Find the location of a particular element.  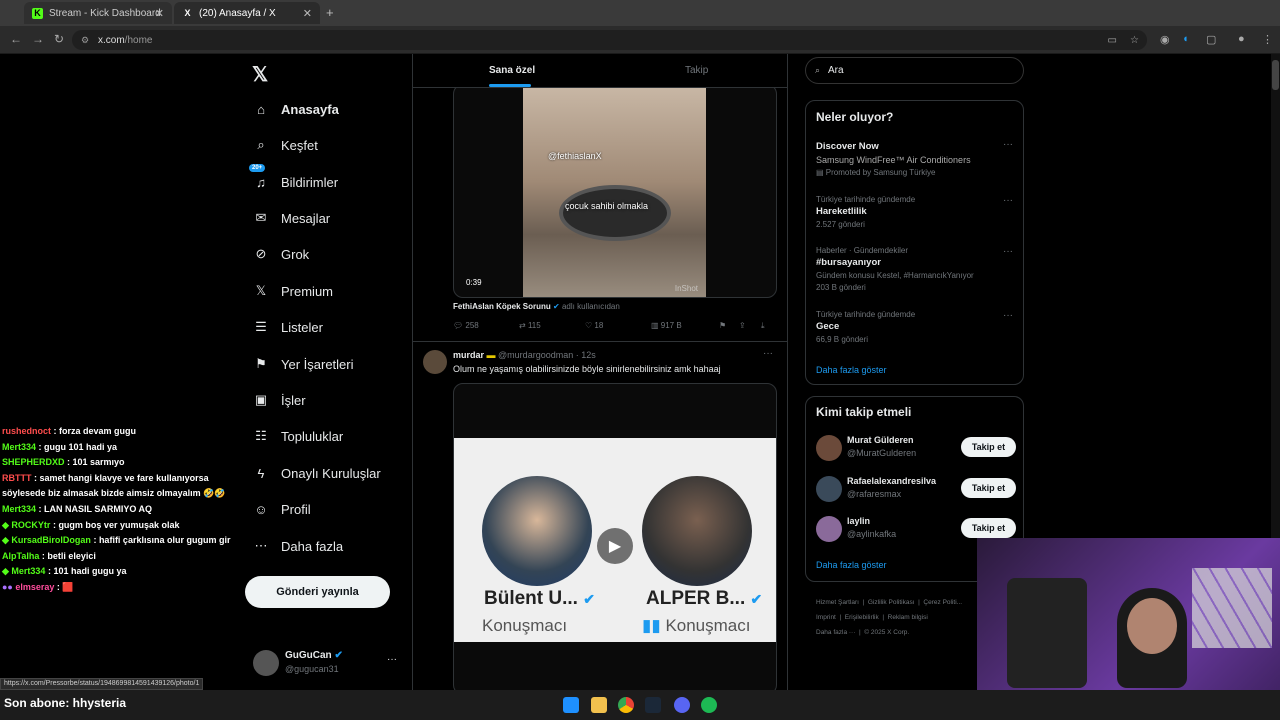

tab-kick-dashboard: K Stream - Kick Dashboard ✕ is located at coordinates (98, 13).